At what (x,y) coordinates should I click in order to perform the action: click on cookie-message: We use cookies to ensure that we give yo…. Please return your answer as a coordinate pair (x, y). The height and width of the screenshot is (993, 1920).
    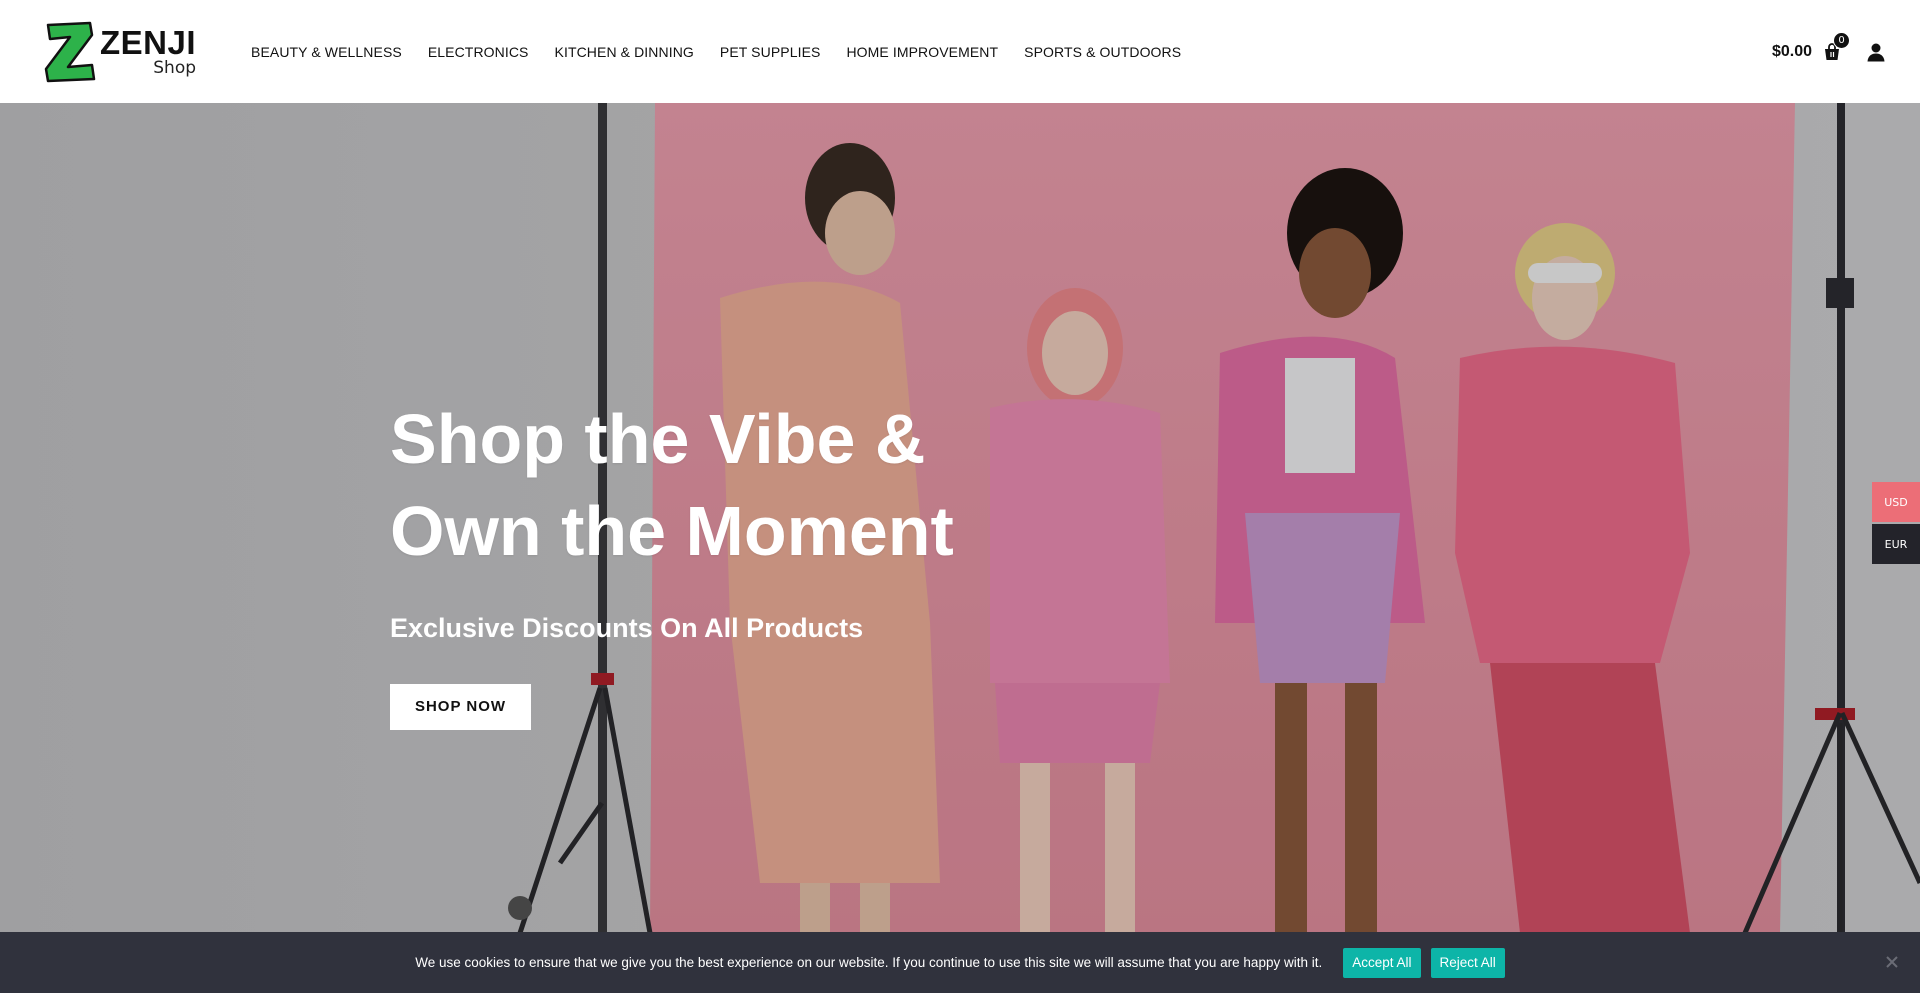
    Looking at the image, I should click on (869, 962).